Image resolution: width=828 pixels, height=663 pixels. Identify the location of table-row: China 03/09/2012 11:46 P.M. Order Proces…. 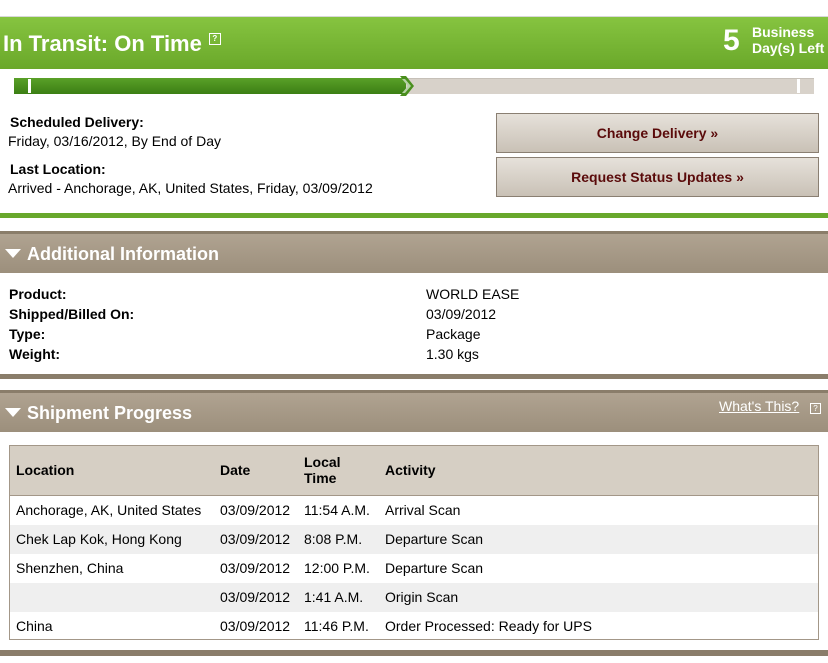
(414, 626).